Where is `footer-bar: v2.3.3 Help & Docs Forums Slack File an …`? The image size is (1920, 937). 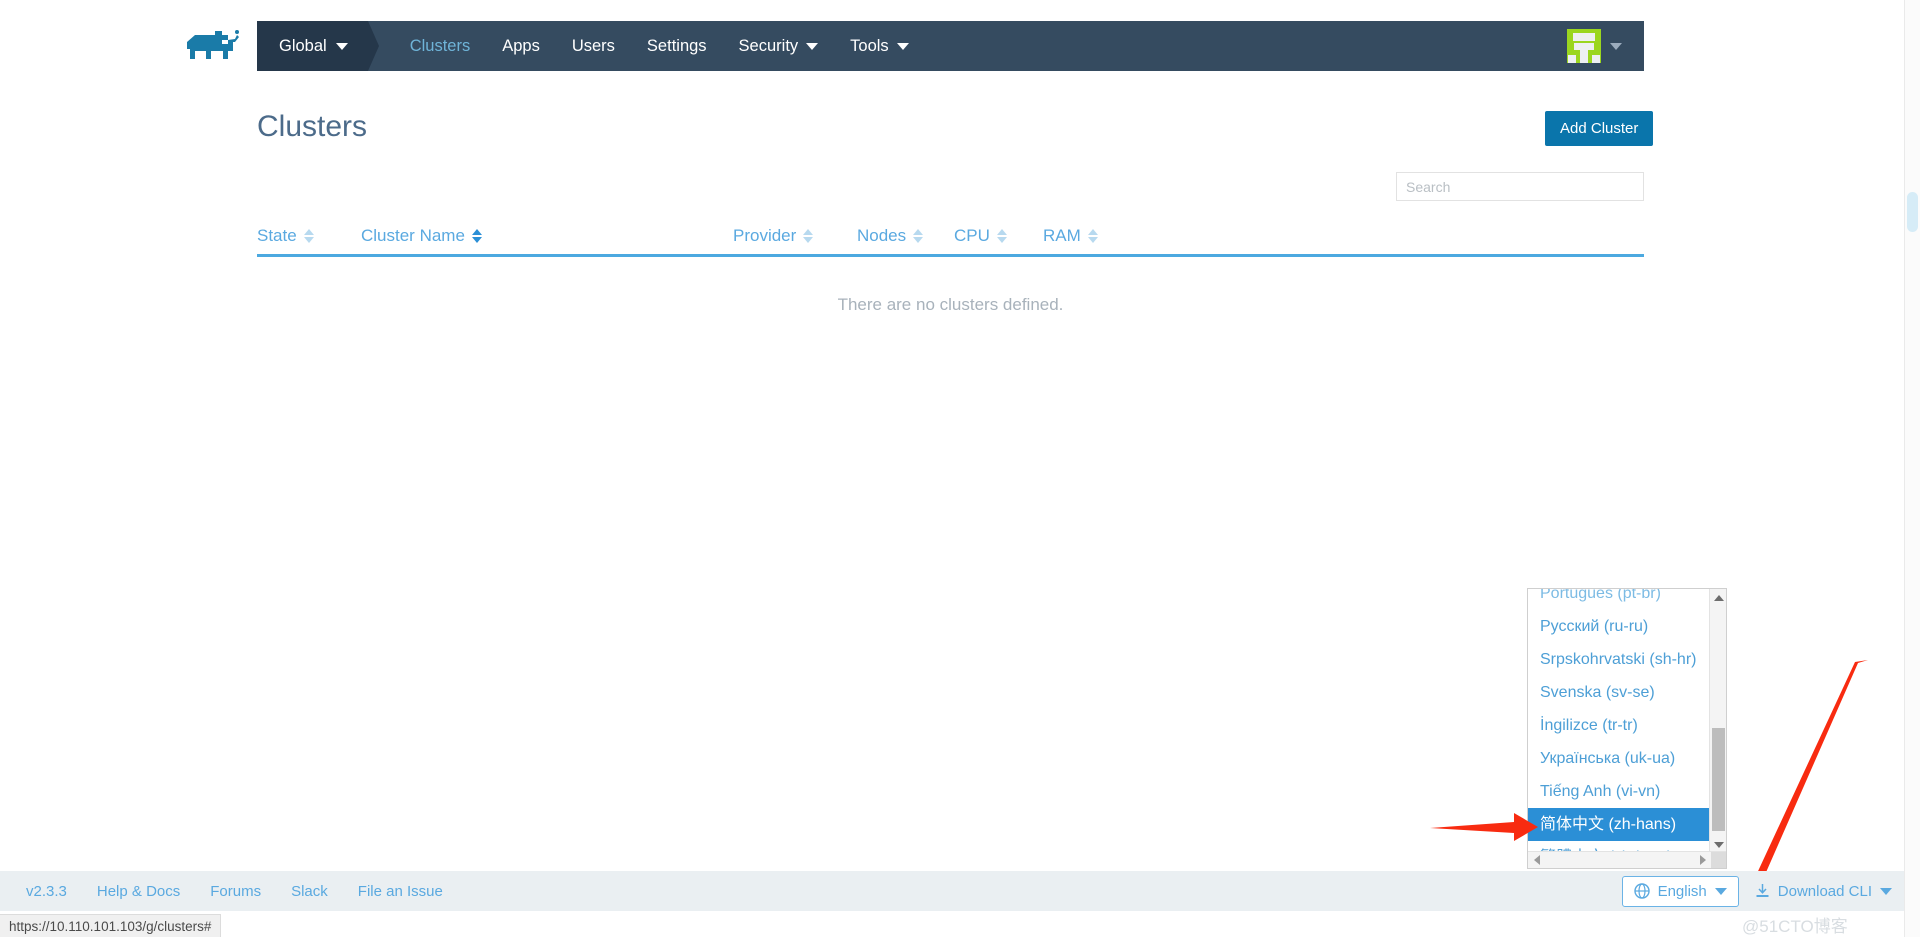
footer-bar: v2.3.3 Help & Docs Forums Slack File an … is located at coordinates (960, 891).